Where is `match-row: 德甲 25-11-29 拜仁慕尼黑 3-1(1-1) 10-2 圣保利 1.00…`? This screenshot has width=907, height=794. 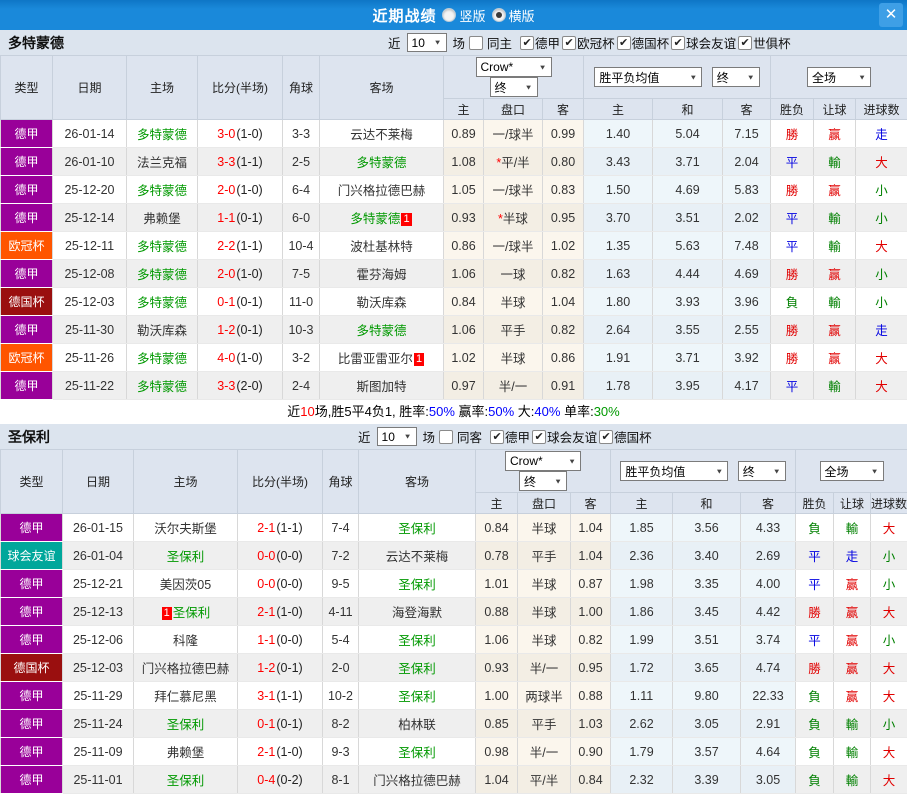
match-row: 德甲 25-11-29 拜仁慕尼黑 3-1(1-1) 10-2 圣保利 1.00… is located at coordinates (454, 696).